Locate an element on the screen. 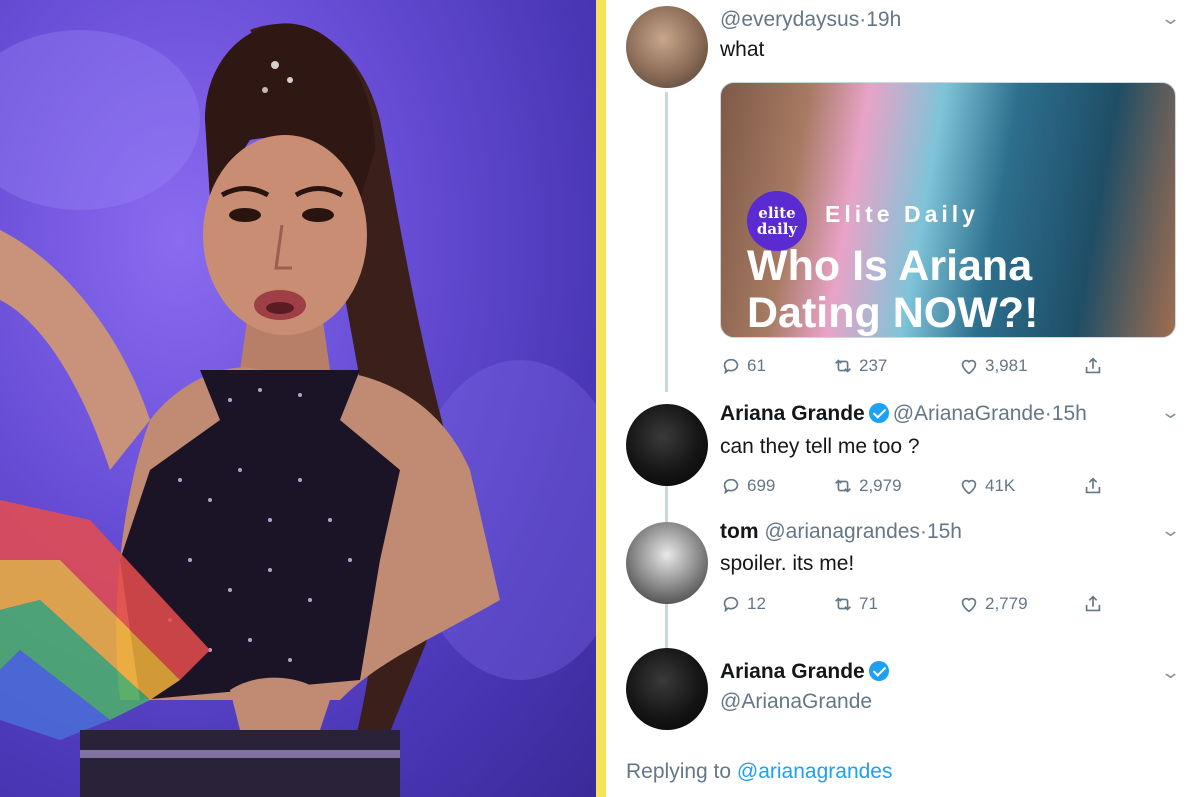 This screenshot has height=797, width=1200. reply-button: 699 is located at coordinates (747, 486).